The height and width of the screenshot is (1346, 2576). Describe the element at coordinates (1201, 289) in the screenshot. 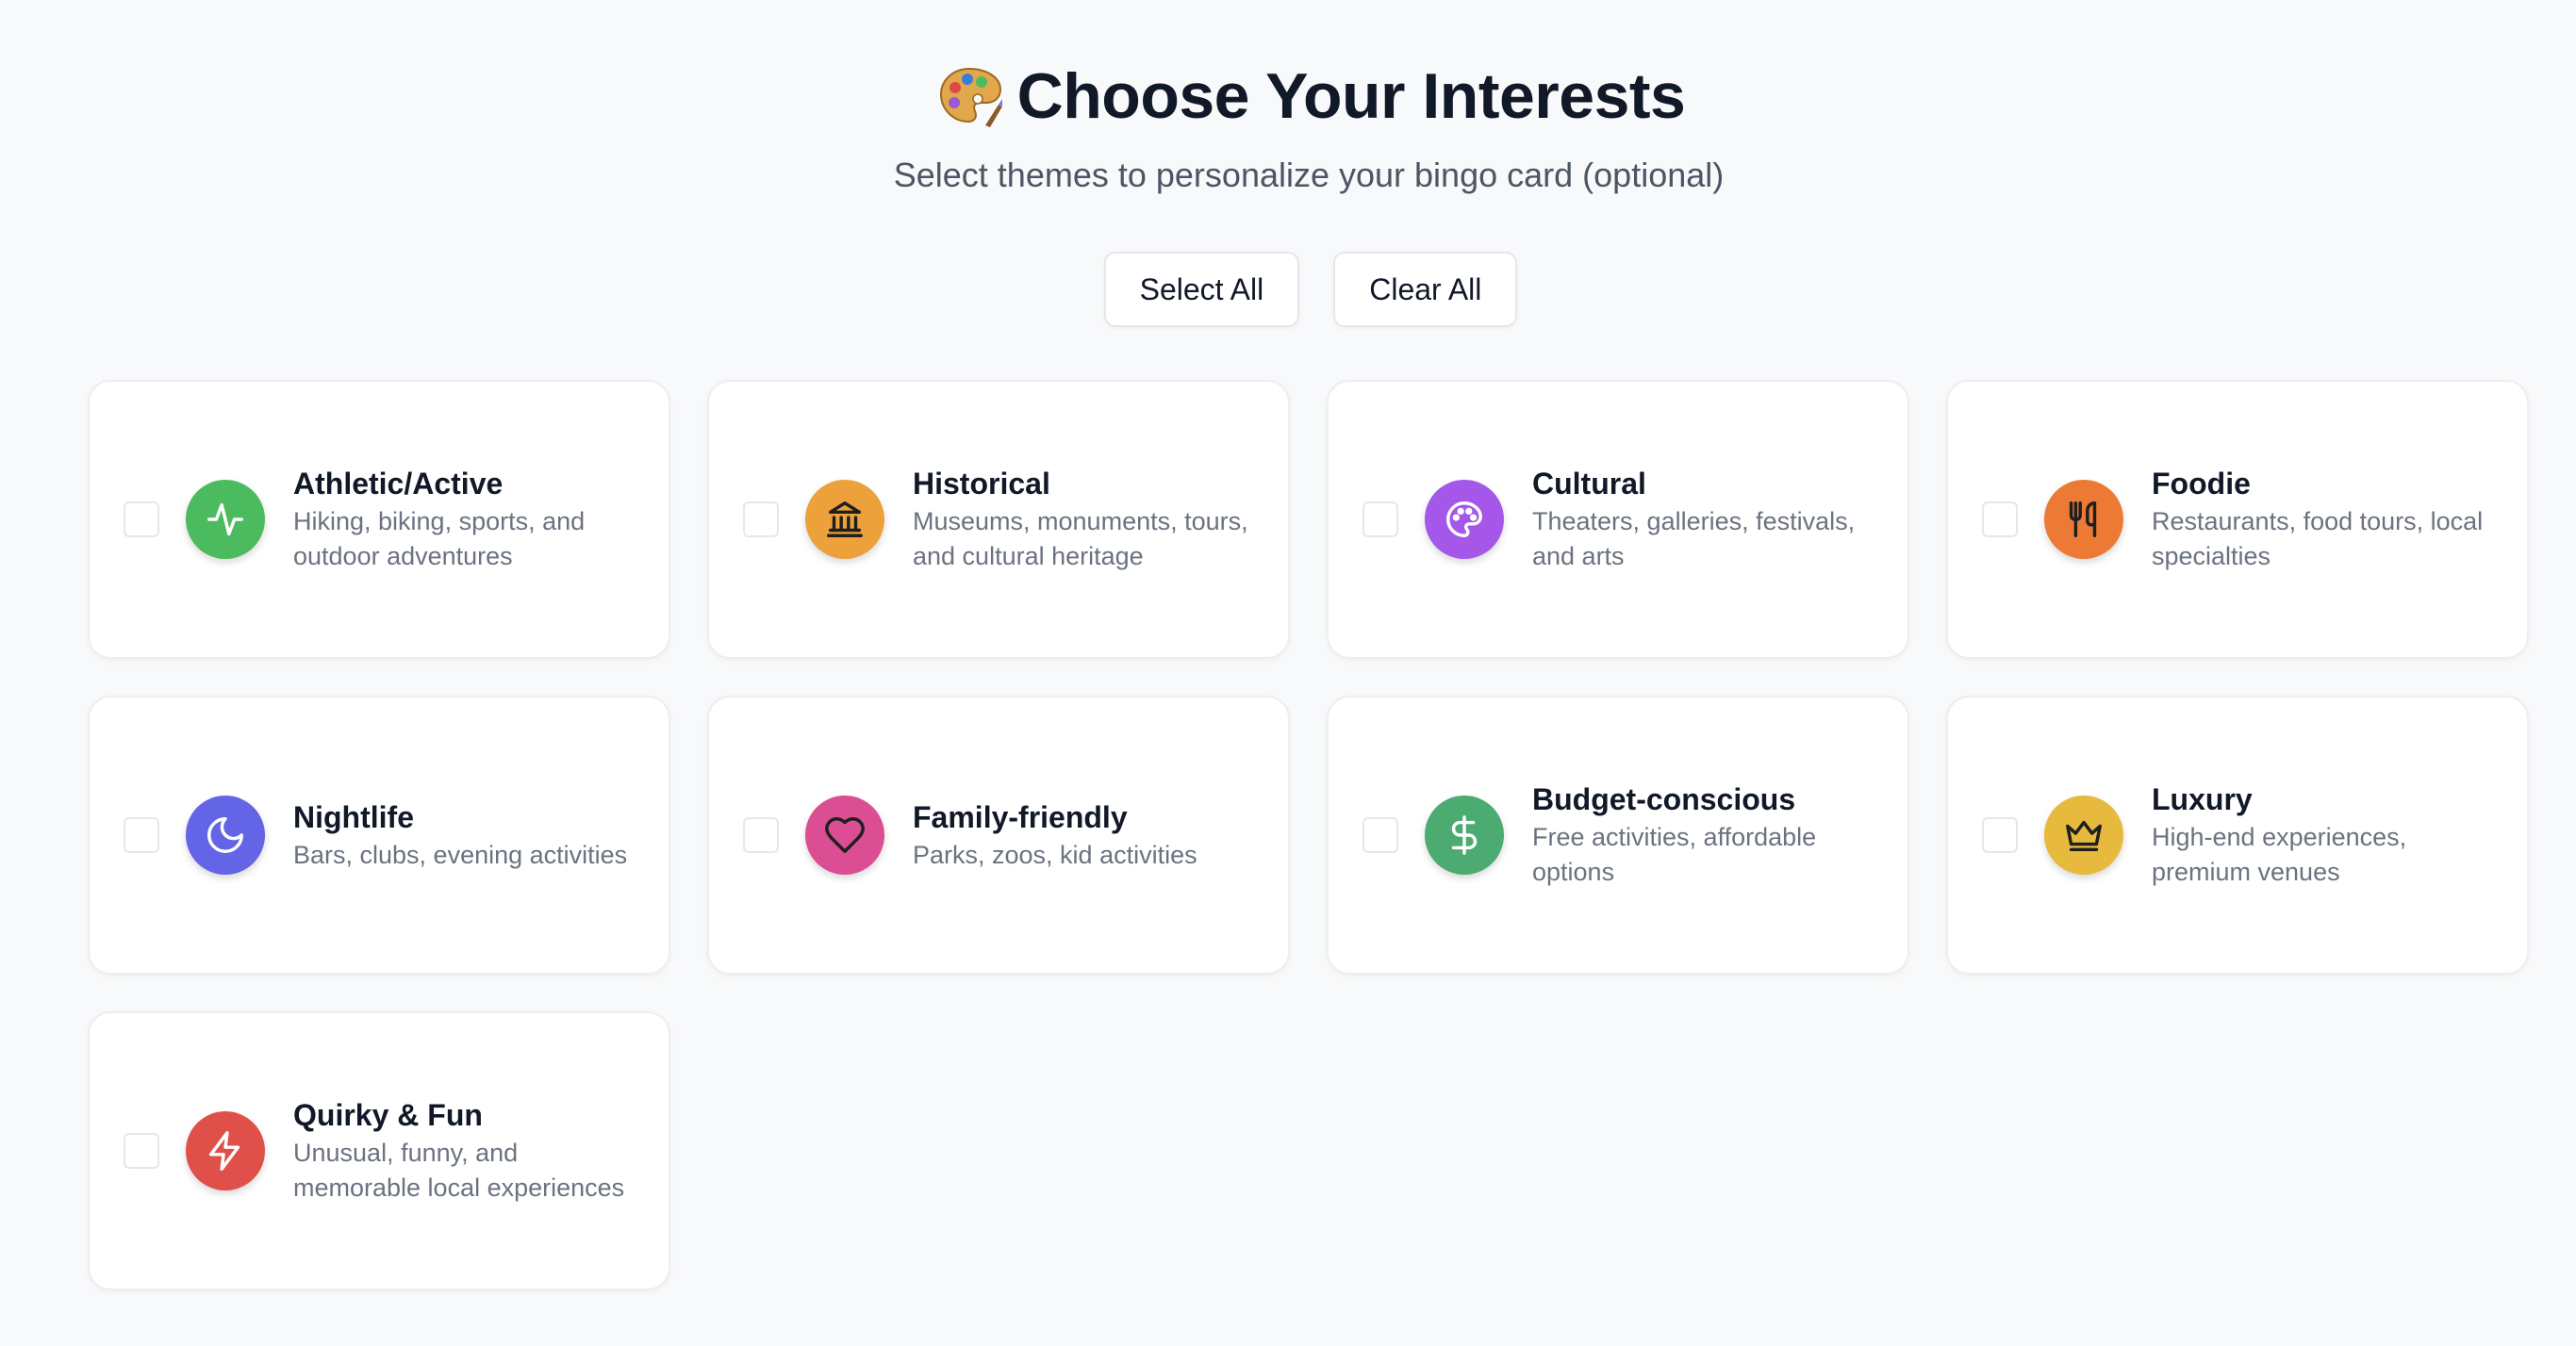

I see `select-all-button: Select All` at that location.